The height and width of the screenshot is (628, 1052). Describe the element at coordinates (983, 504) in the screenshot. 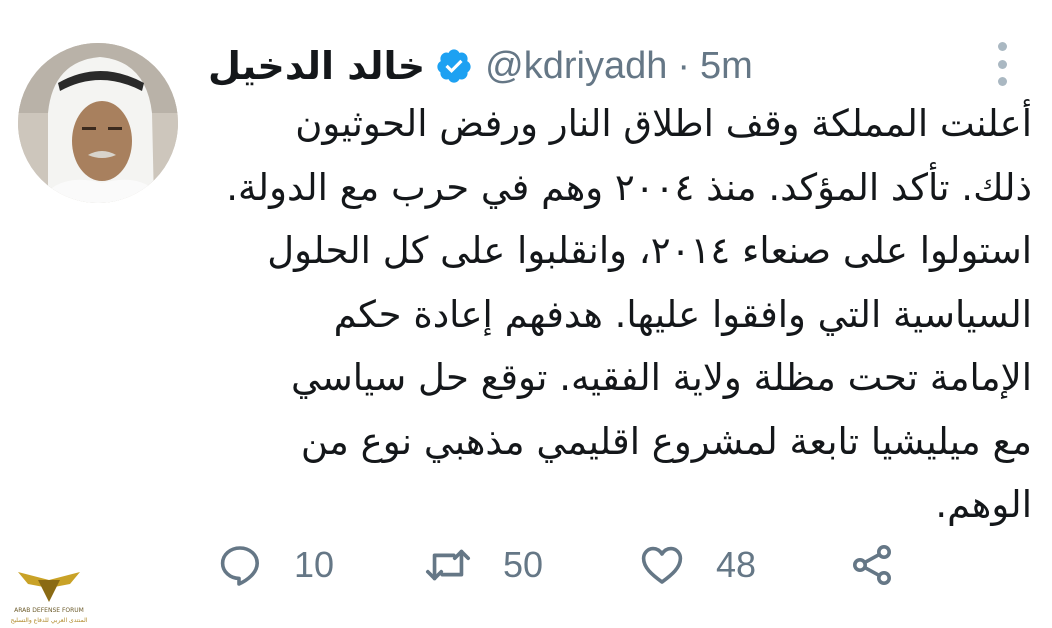

I see `tweet-text-line: الوهم.` at that location.